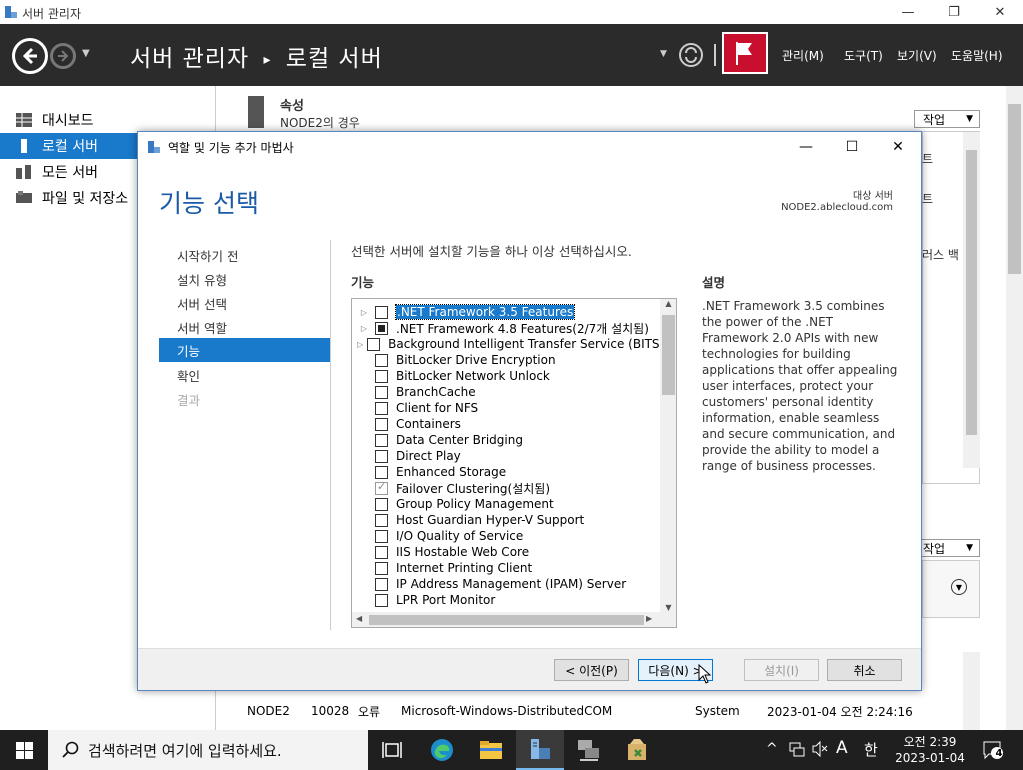 Image resolution: width=1023 pixels, height=770 pixels. Describe the element at coordinates (772, 749) in the screenshot. I see `tray-overflow-icon: ^` at that location.